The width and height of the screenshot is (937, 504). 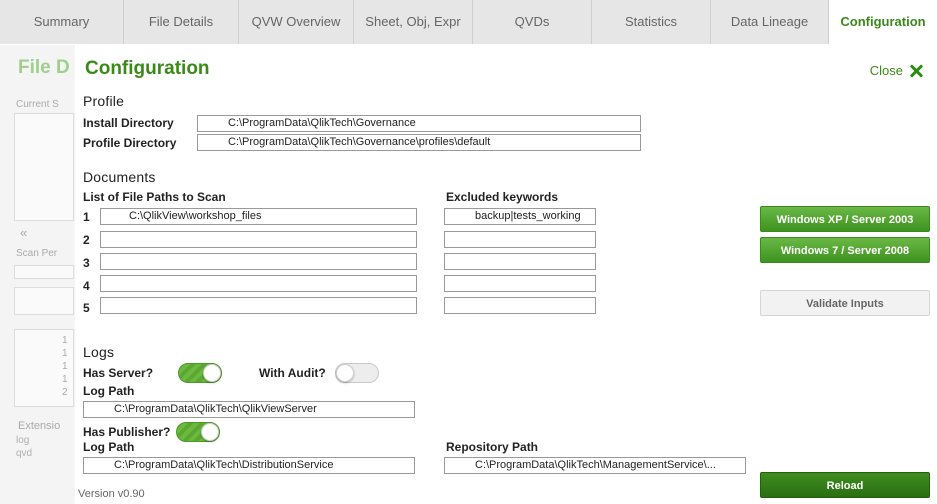 What do you see at coordinates (651, 22) in the screenshot?
I see `tab-statistics: Statistics` at bounding box center [651, 22].